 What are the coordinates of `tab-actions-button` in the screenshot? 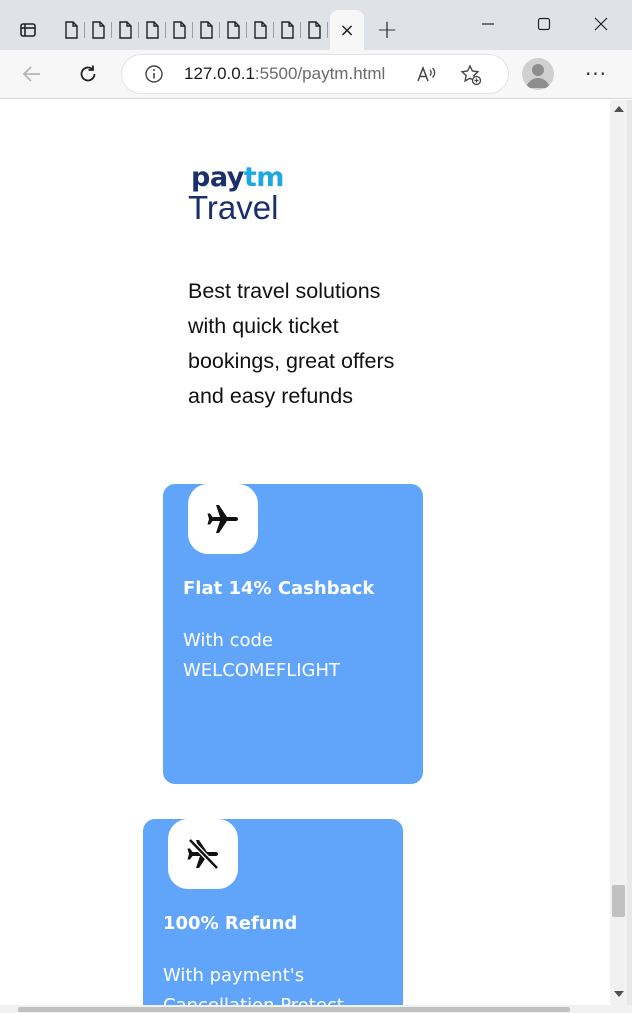 It's located at (28, 30).